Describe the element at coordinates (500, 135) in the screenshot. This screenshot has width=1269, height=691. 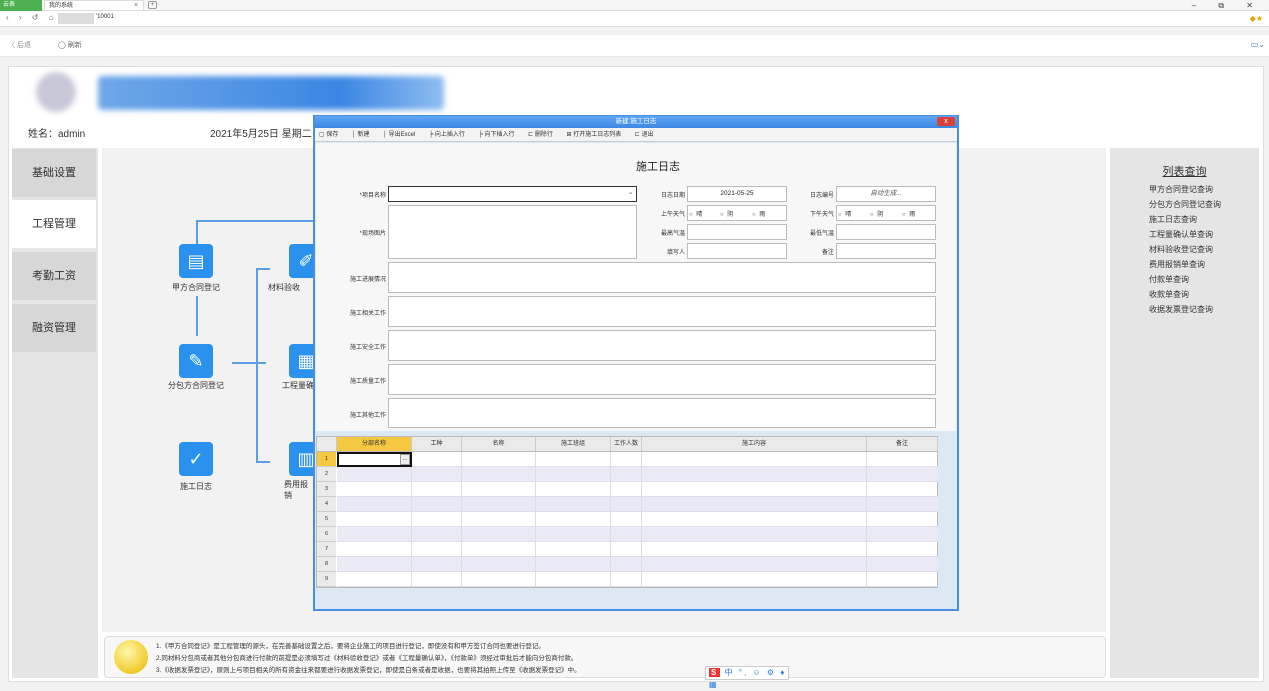
I see `insert-below-button: ╞ 向下插入行` at that location.